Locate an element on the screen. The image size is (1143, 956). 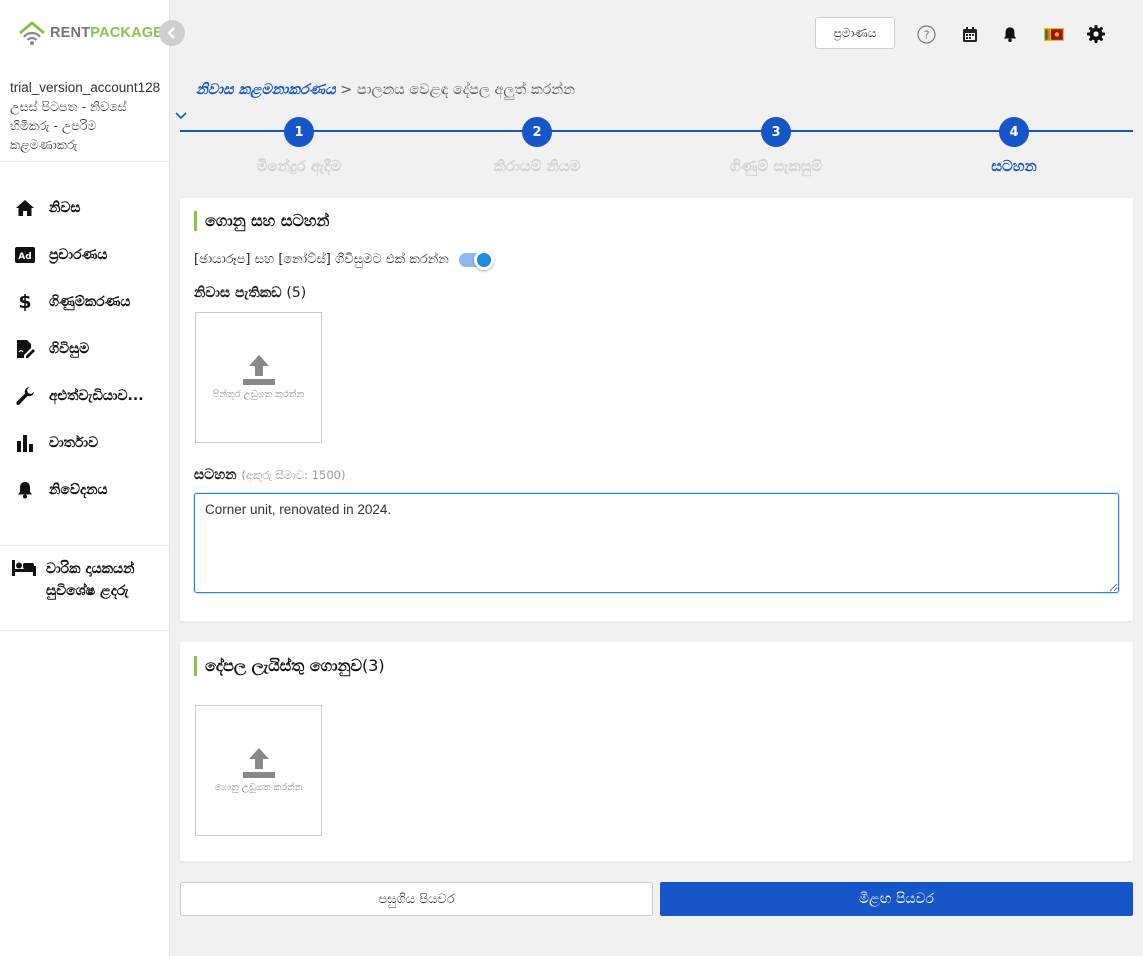
upload-photo-label: පින්තූර උඩුගත කරන්න is located at coordinates (258, 394).